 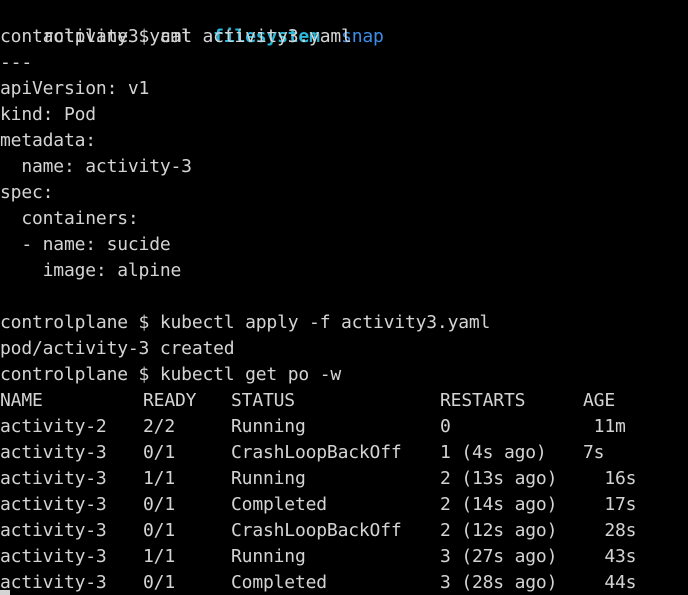 What do you see at coordinates (499, 504) in the screenshot?
I see `pod-restarts-cell: 2 (14s ago)` at bounding box center [499, 504].